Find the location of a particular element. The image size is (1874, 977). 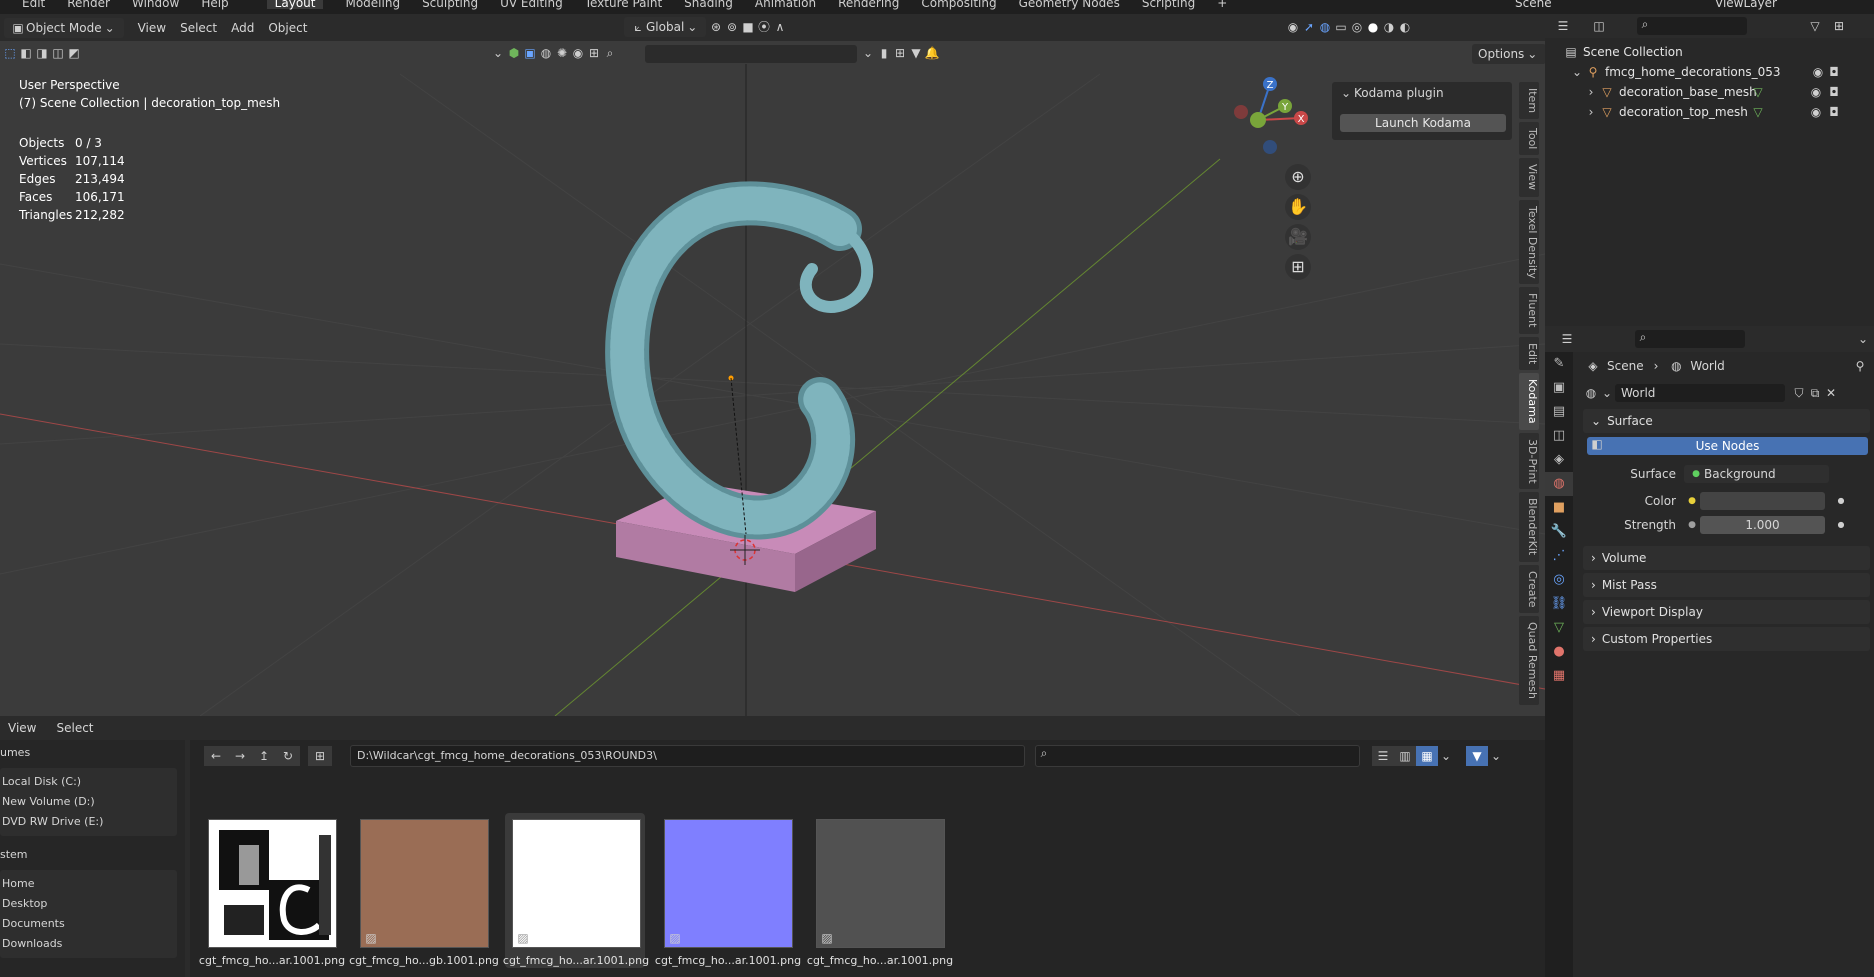

side-tab-item: Item is located at coordinates (1529, 101).